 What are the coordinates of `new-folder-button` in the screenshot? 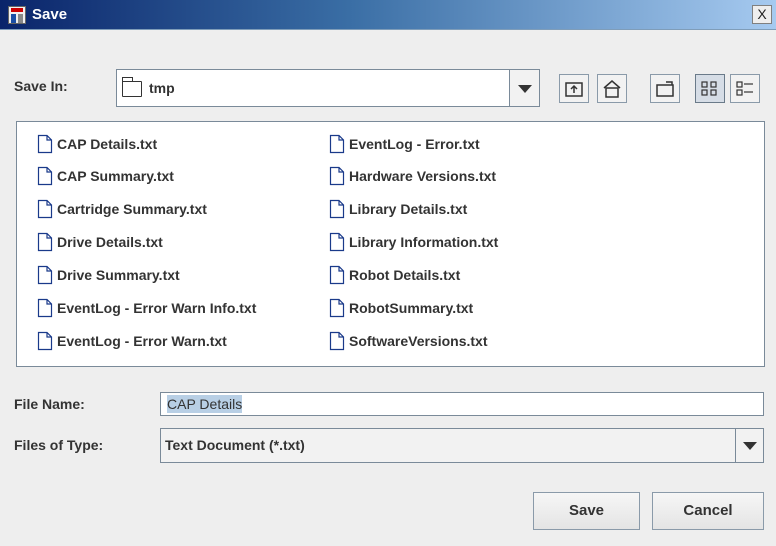 It's located at (665, 88).